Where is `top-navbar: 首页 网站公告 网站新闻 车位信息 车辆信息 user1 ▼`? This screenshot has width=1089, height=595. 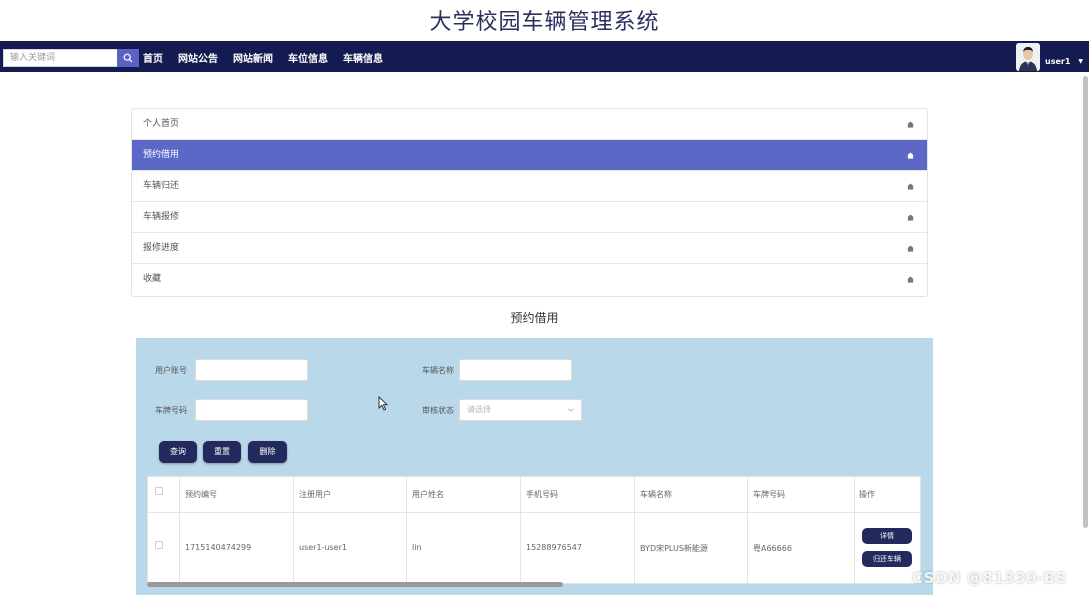
top-navbar: 首页 网站公告 网站新闻 车位信息 车辆信息 user1 ▼ is located at coordinates (544, 56).